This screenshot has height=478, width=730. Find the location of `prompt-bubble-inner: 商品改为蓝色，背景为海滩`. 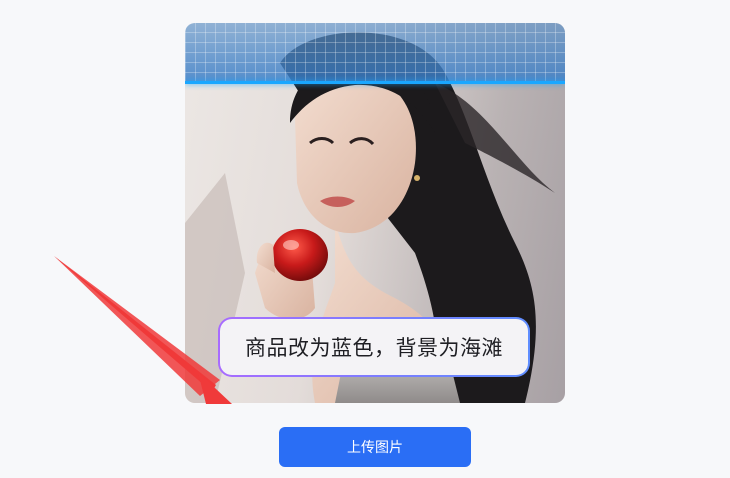

prompt-bubble-inner: 商品改为蓝色，背景为海滩 is located at coordinates (374, 347).